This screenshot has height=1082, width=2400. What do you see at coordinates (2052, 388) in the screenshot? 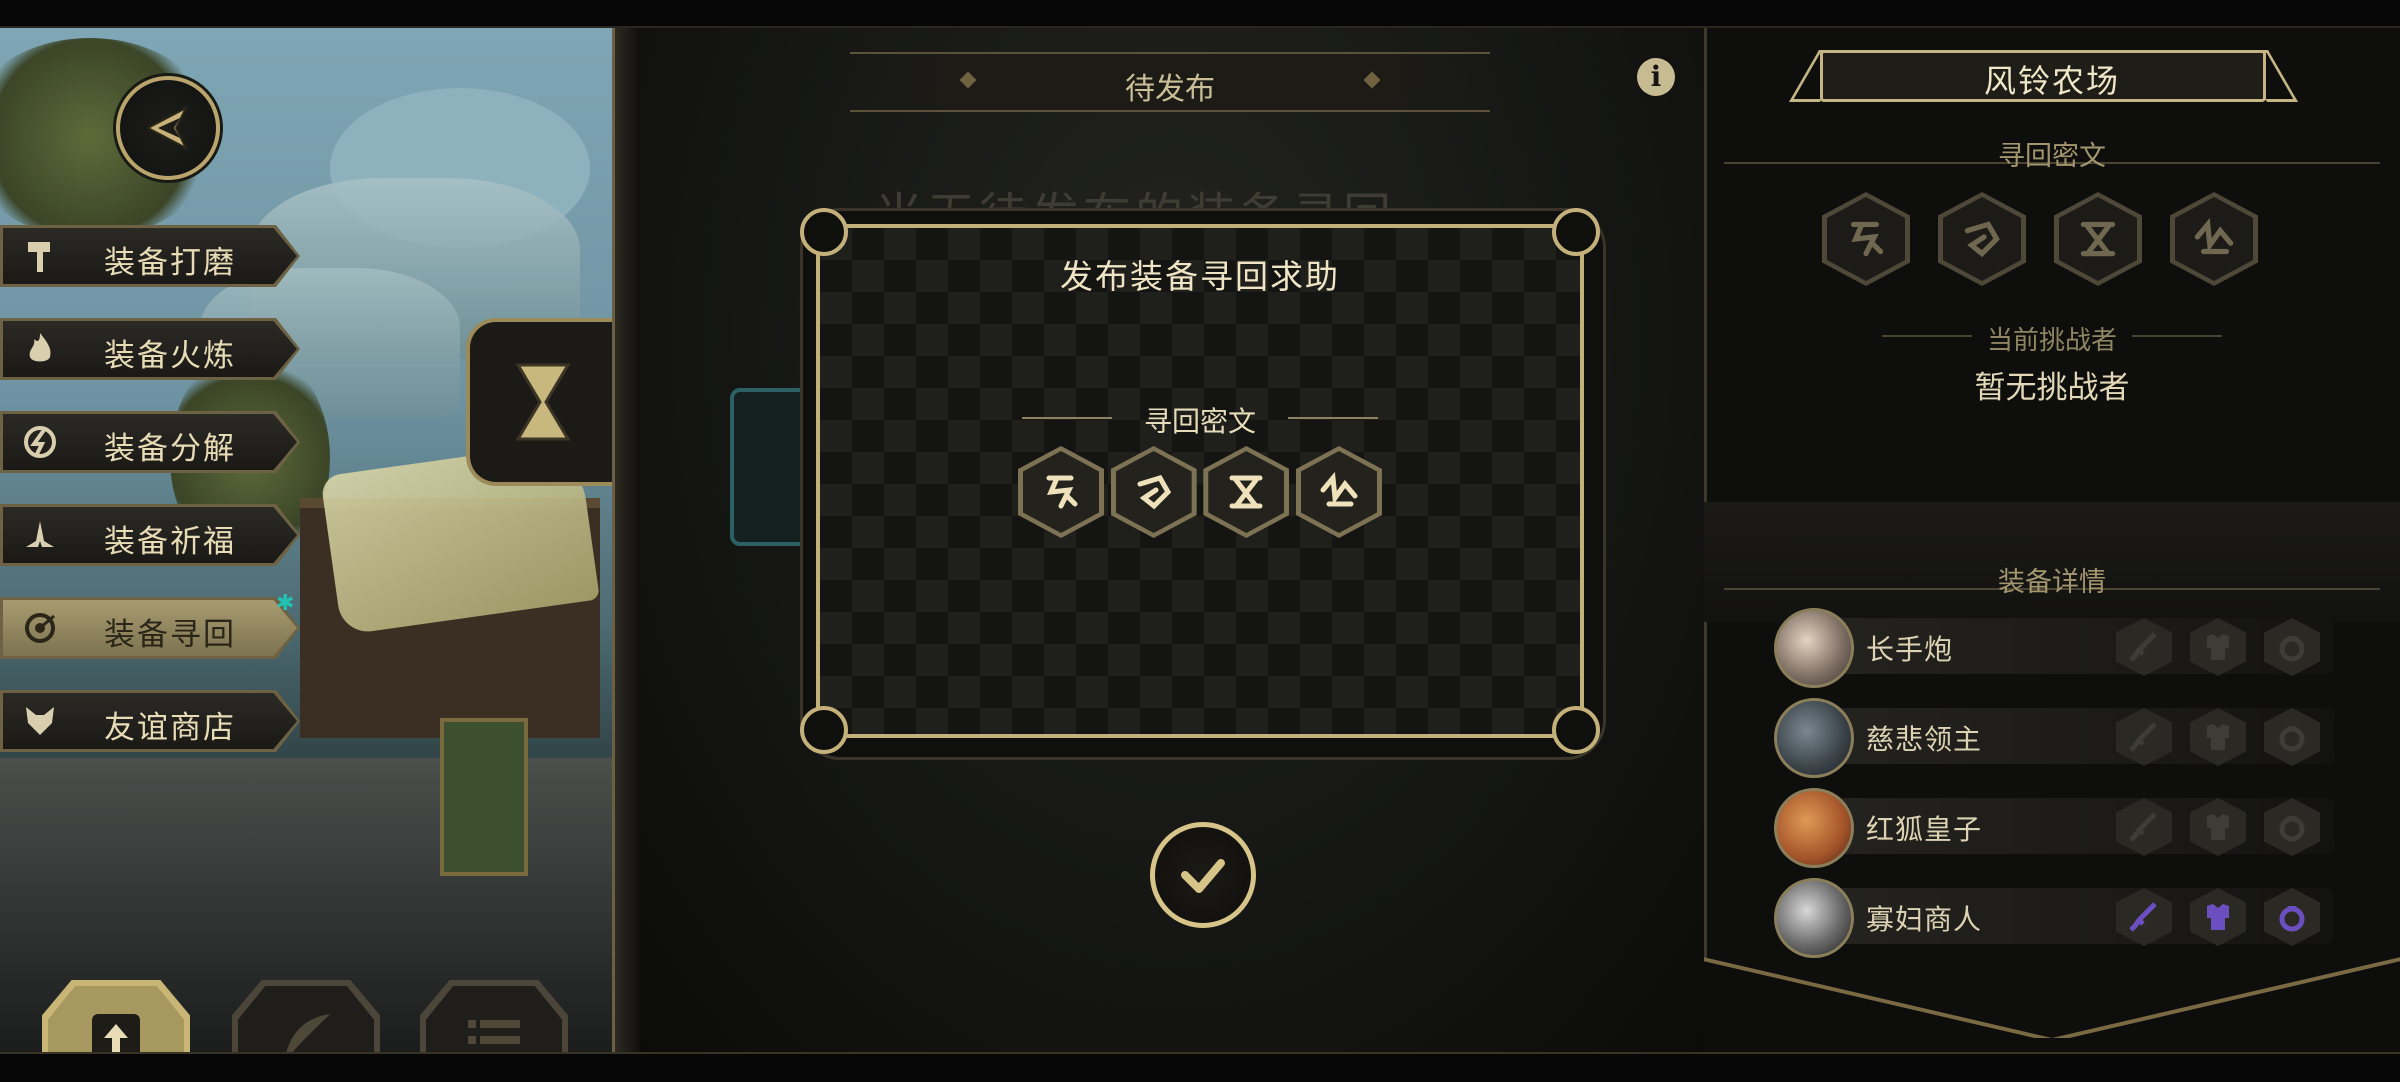
I see `challenger-value: 暂无挑战者` at bounding box center [2052, 388].